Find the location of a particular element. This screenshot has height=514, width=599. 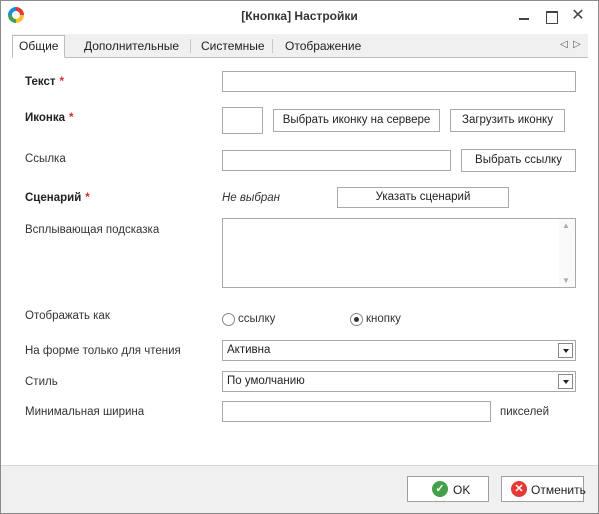

dialog-footer: ✓ OK ✕ Отменить is located at coordinates (299, 489).